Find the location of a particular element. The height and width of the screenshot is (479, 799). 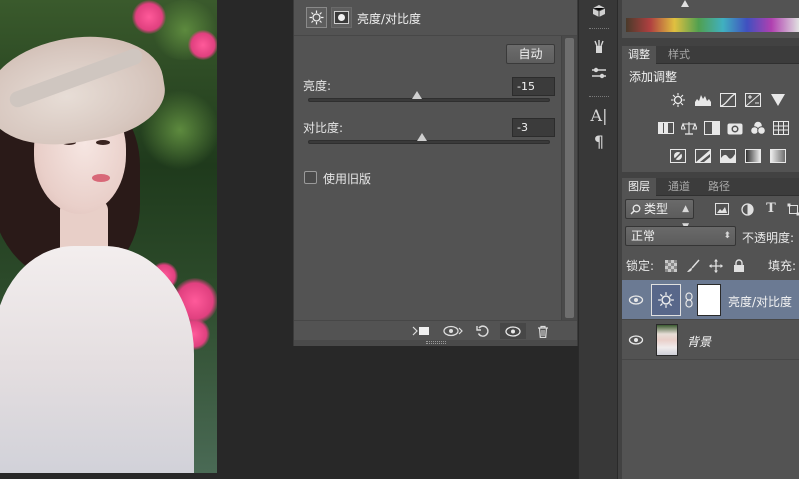

background-layer-thumbnail is located at coordinates (667, 340).